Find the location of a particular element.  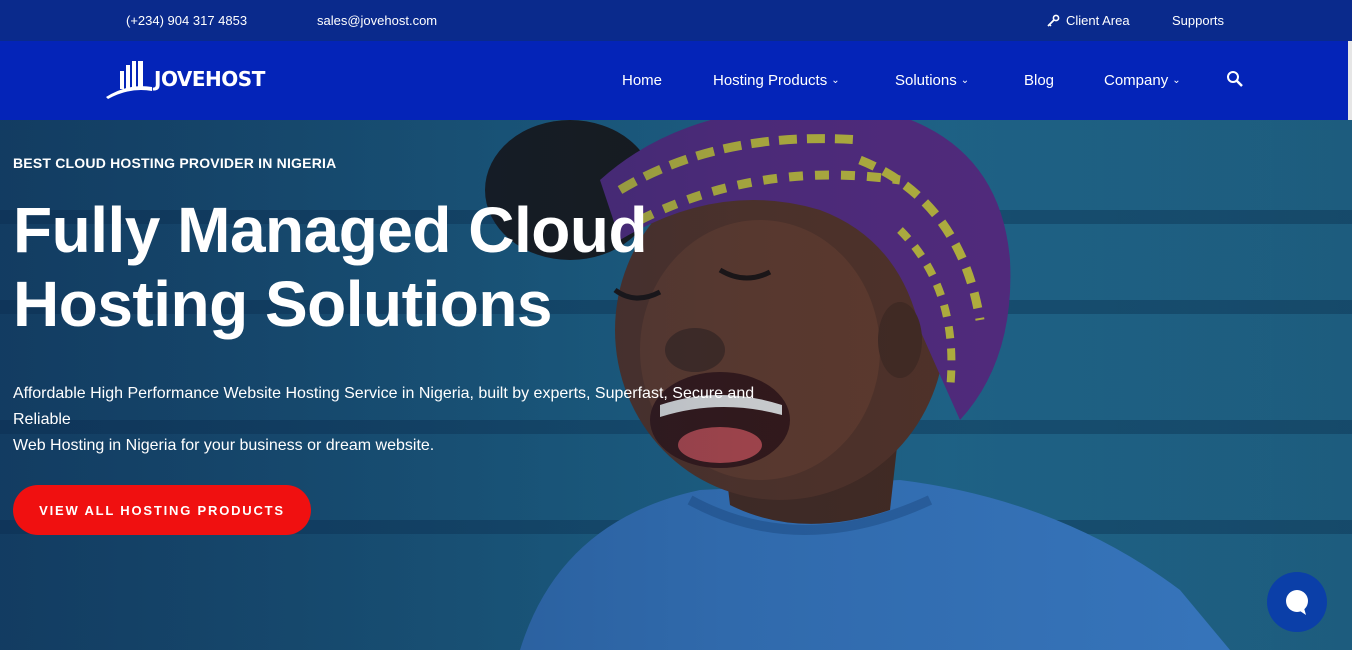

page-scrollbar is located at coordinates (1350, 80).